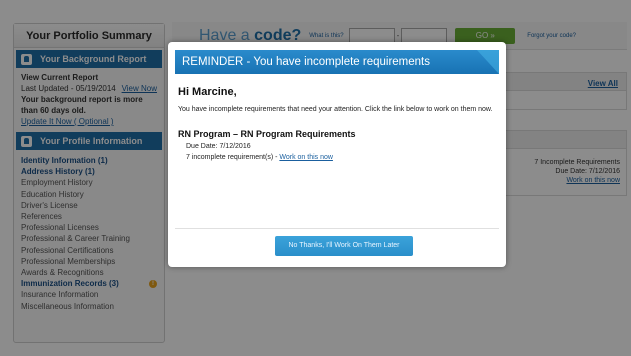  What do you see at coordinates (233, 157) in the screenshot?
I see `incomplete-count-text: 7 incomplete requirement(s) -` at bounding box center [233, 157].